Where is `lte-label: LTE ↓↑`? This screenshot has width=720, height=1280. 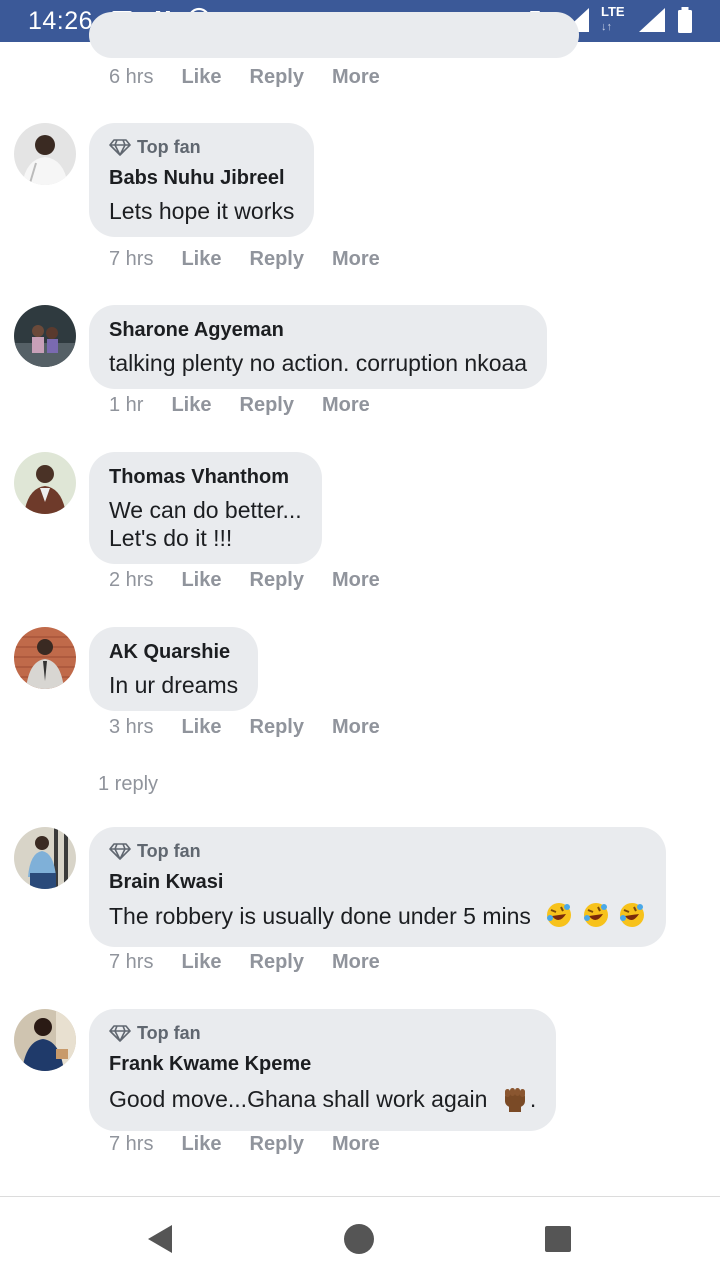
lte-label: LTE ↓↑ is located at coordinates (613, 19).